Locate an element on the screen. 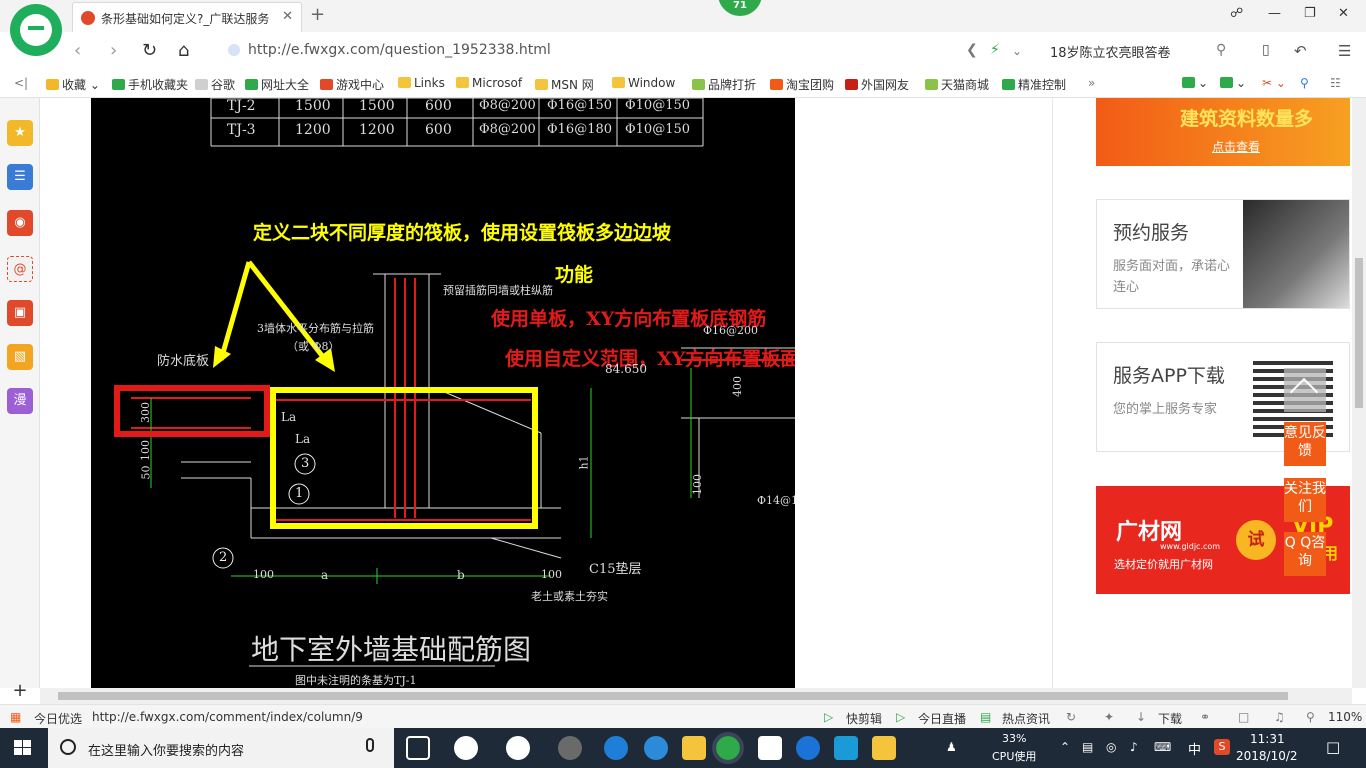 This screenshot has height=768, width=1366. download-button: 下载 is located at coordinates (1170, 718).